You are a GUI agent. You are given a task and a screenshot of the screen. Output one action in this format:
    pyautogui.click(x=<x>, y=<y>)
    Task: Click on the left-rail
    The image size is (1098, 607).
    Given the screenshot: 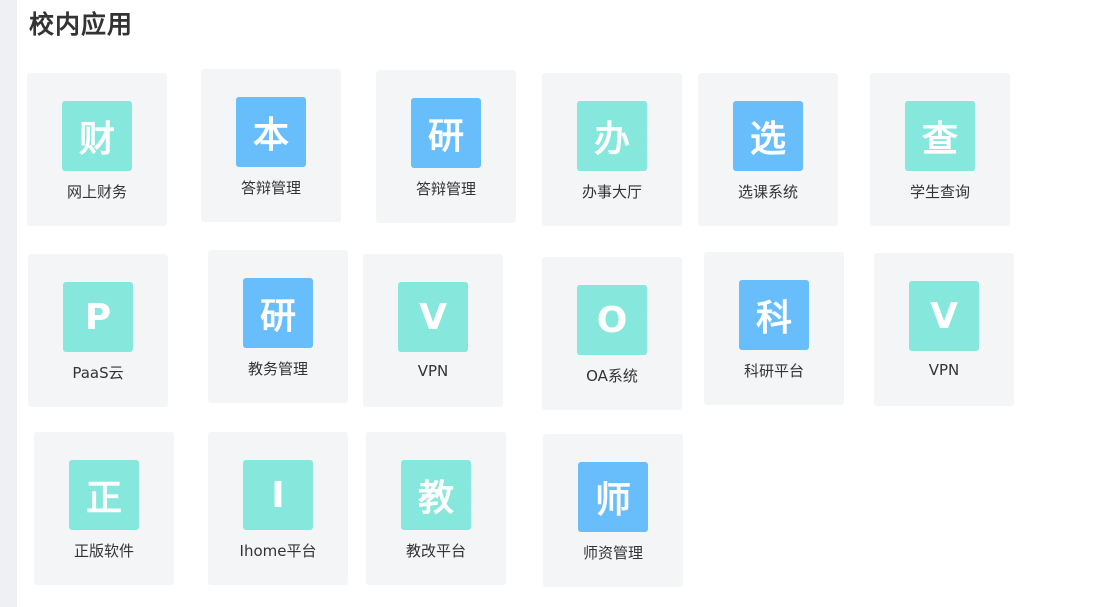 What is the action you would take?
    pyautogui.click(x=8, y=303)
    